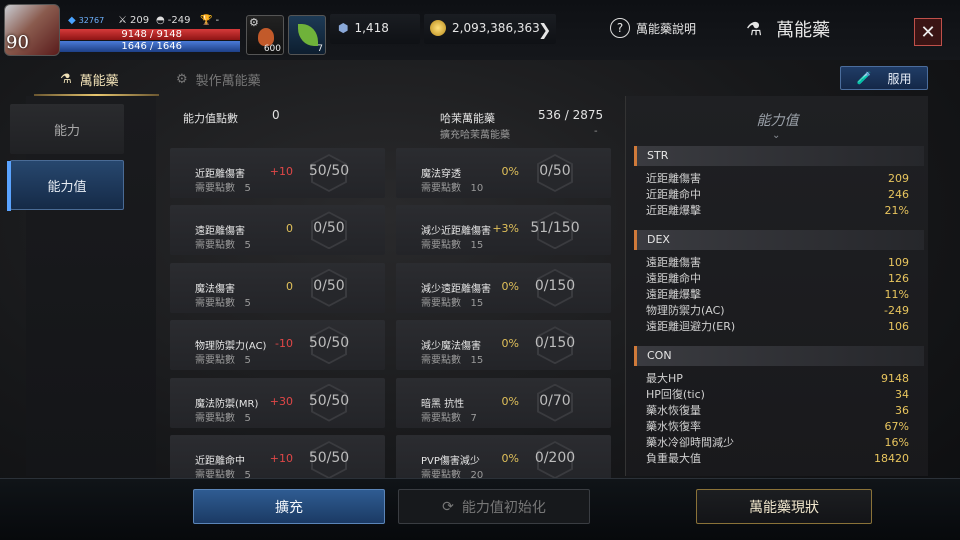  I want to click on stat-name: PVP傷害減少, so click(450, 461).